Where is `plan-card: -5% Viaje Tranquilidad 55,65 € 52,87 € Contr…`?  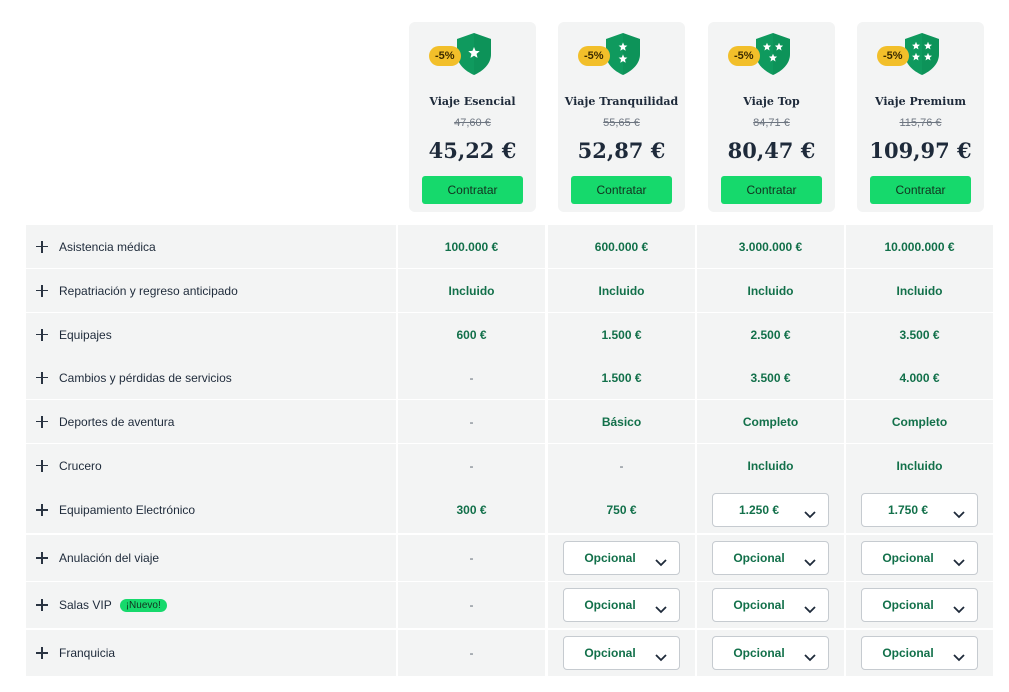 plan-card: -5% Viaje Tranquilidad 55,65 € 52,87 € Contr… is located at coordinates (621, 117).